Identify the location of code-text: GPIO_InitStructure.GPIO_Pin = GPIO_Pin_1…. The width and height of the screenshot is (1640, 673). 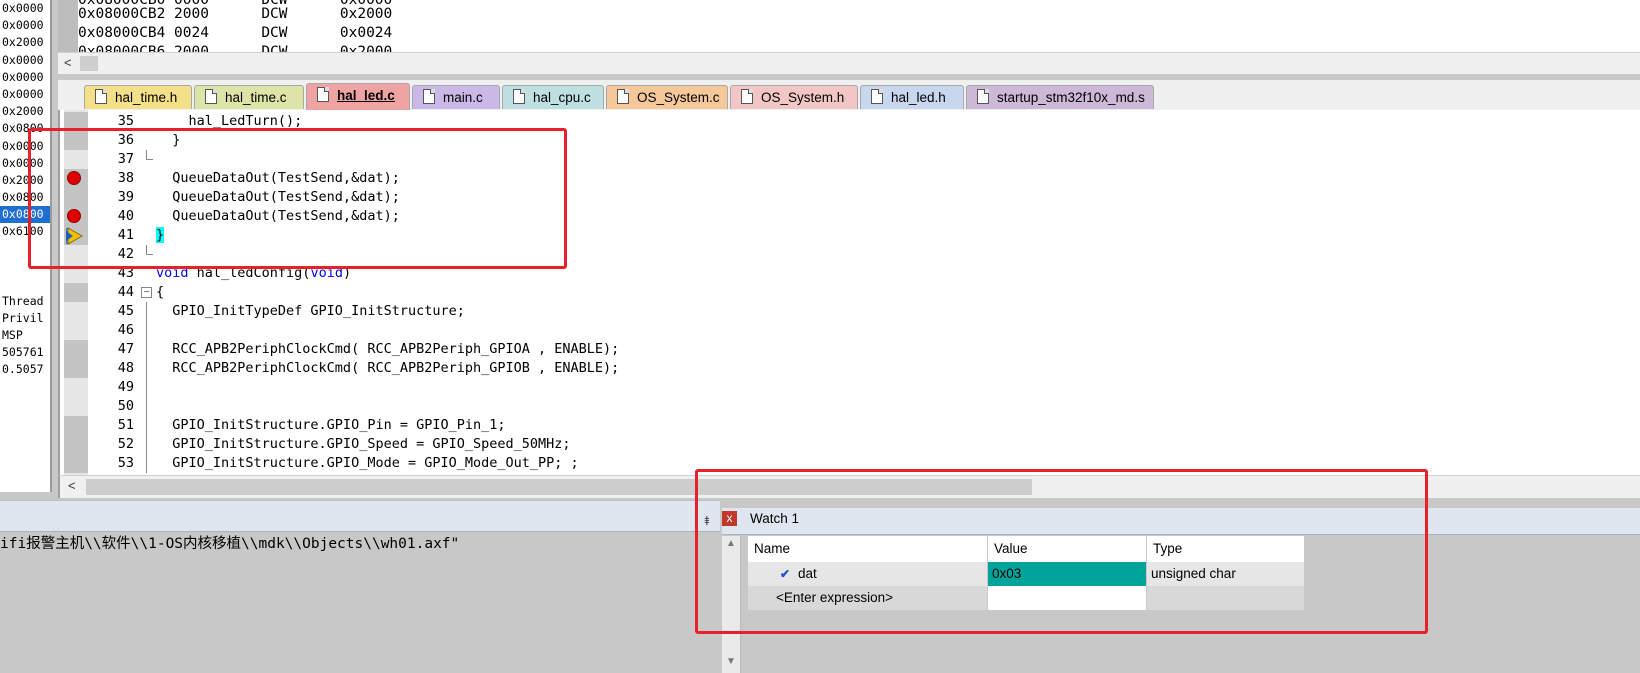
(330, 425).